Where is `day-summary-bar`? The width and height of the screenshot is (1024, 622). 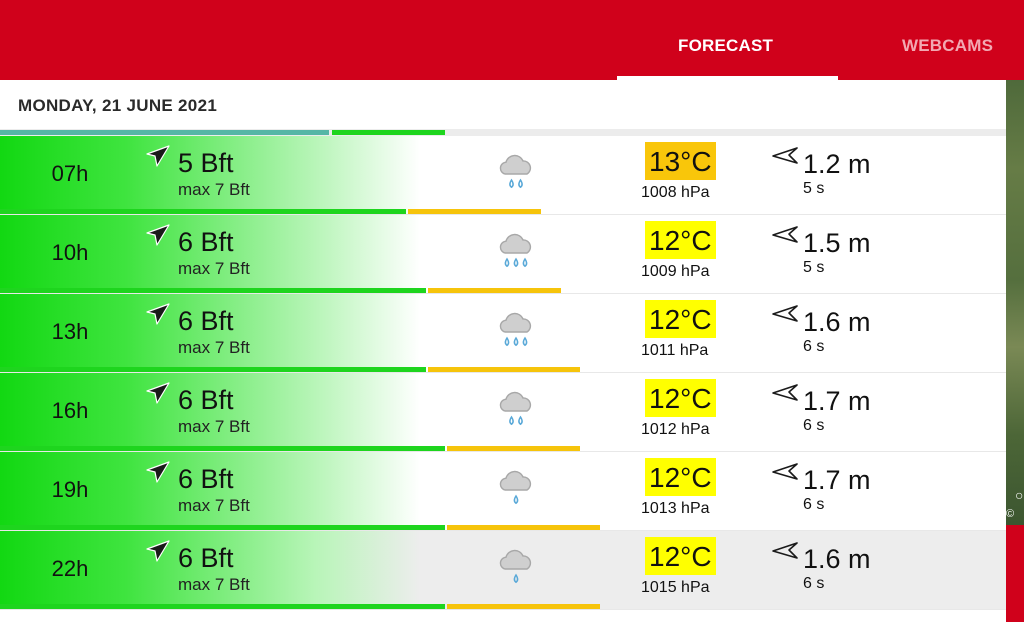
day-summary-bar is located at coordinates (503, 132).